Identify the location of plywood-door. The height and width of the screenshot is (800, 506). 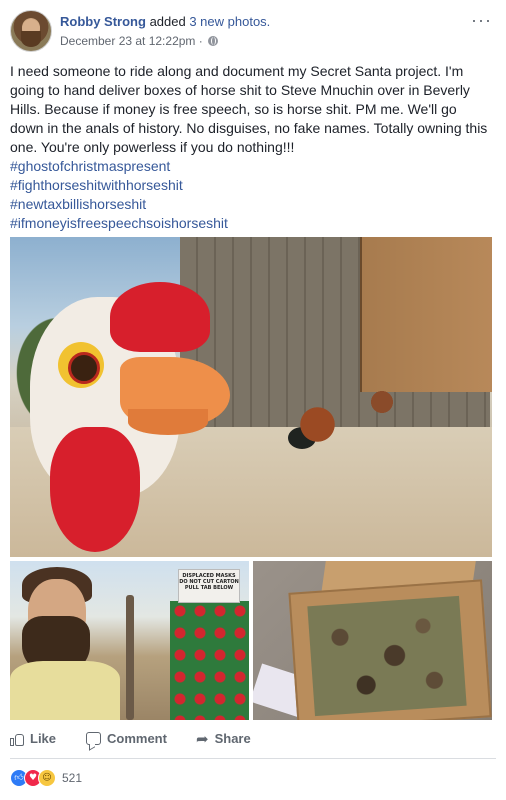
(426, 314).